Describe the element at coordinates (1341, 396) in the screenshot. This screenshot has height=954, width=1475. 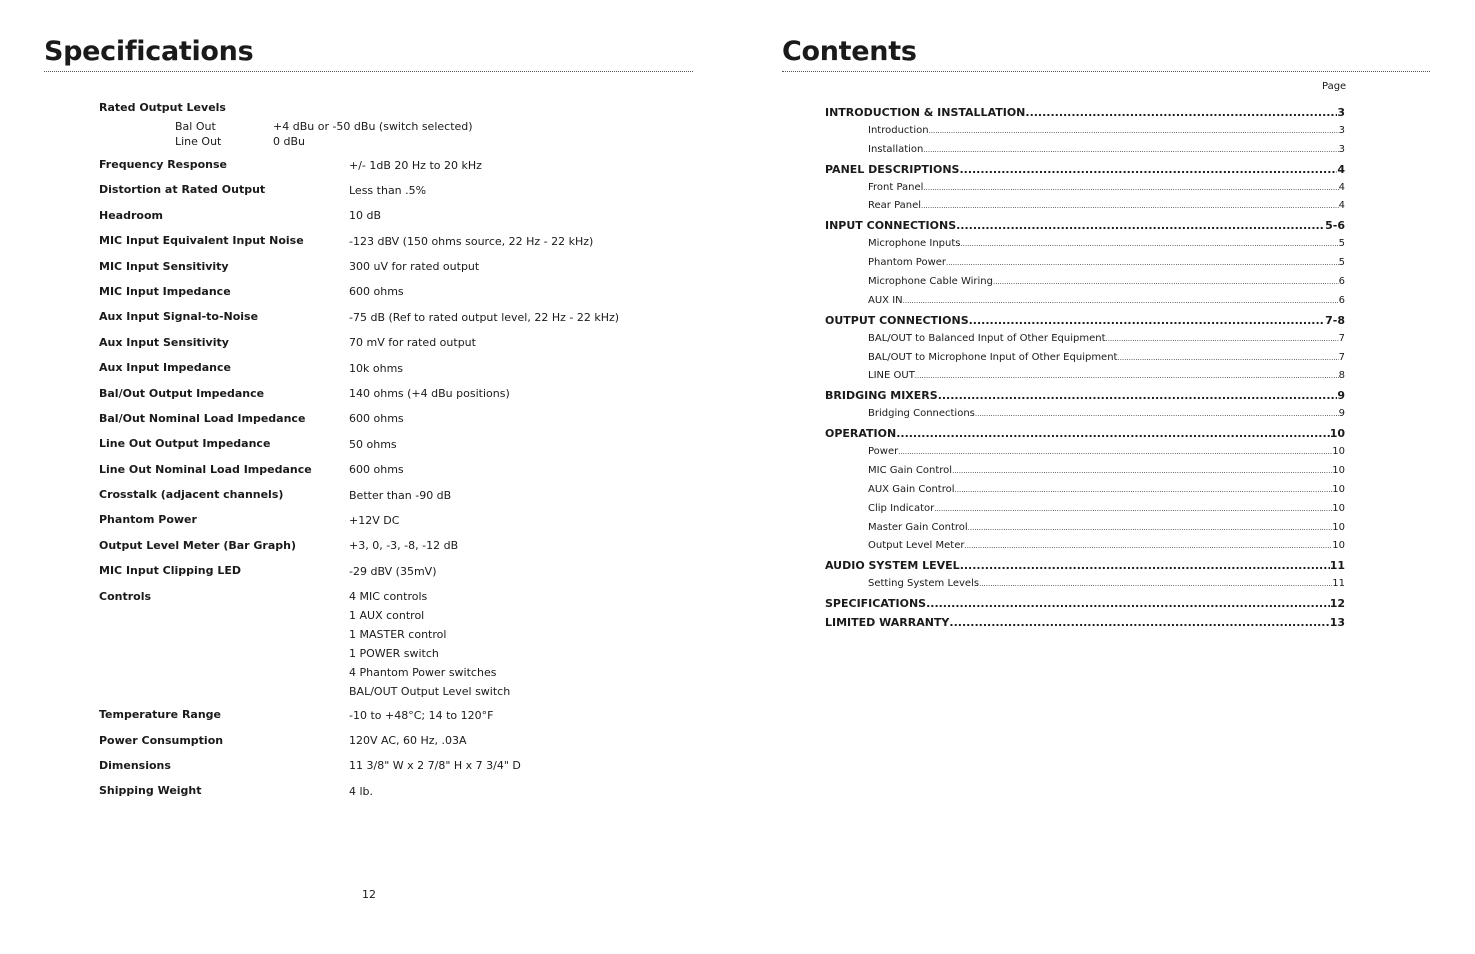
I see `toc-entry-page: 9` at that location.